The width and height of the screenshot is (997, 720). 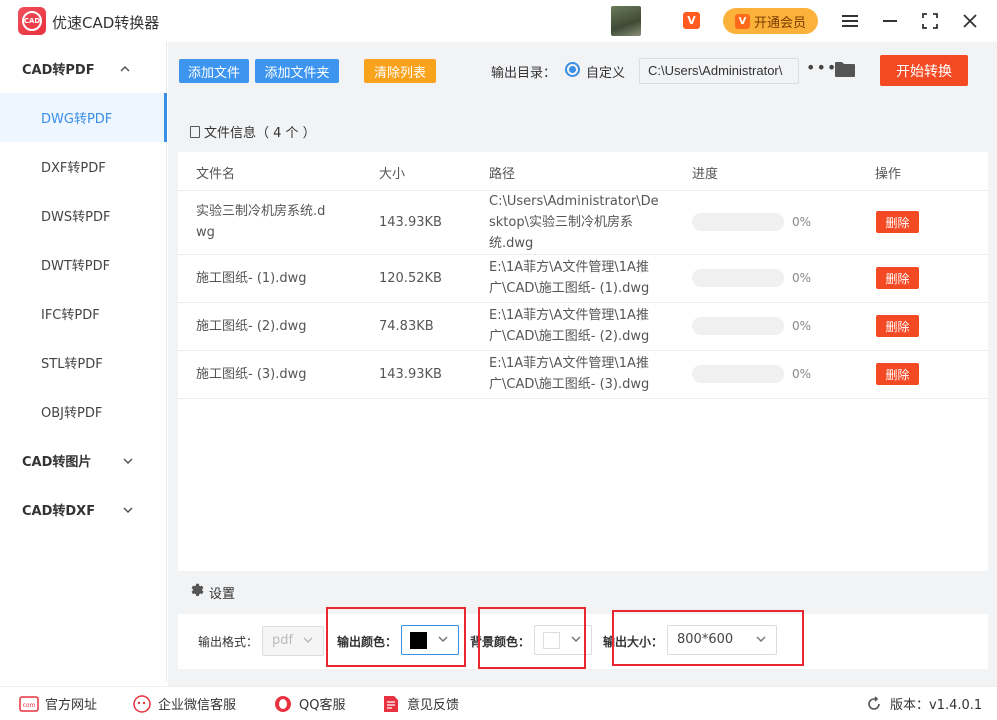 I want to click on sidebar-group-label: CAD转图片, so click(x=57, y=462).